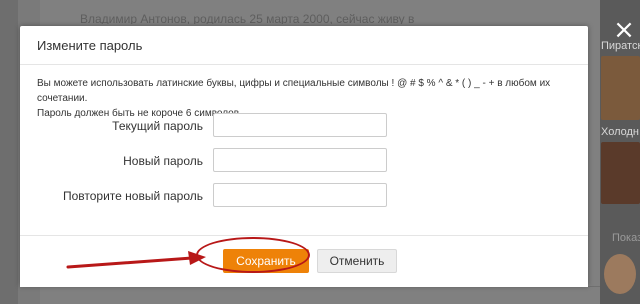 The height and width of the screenshot is (304, 640). I want to click on current-password-label: Текущий пароль, so click(157, 126).